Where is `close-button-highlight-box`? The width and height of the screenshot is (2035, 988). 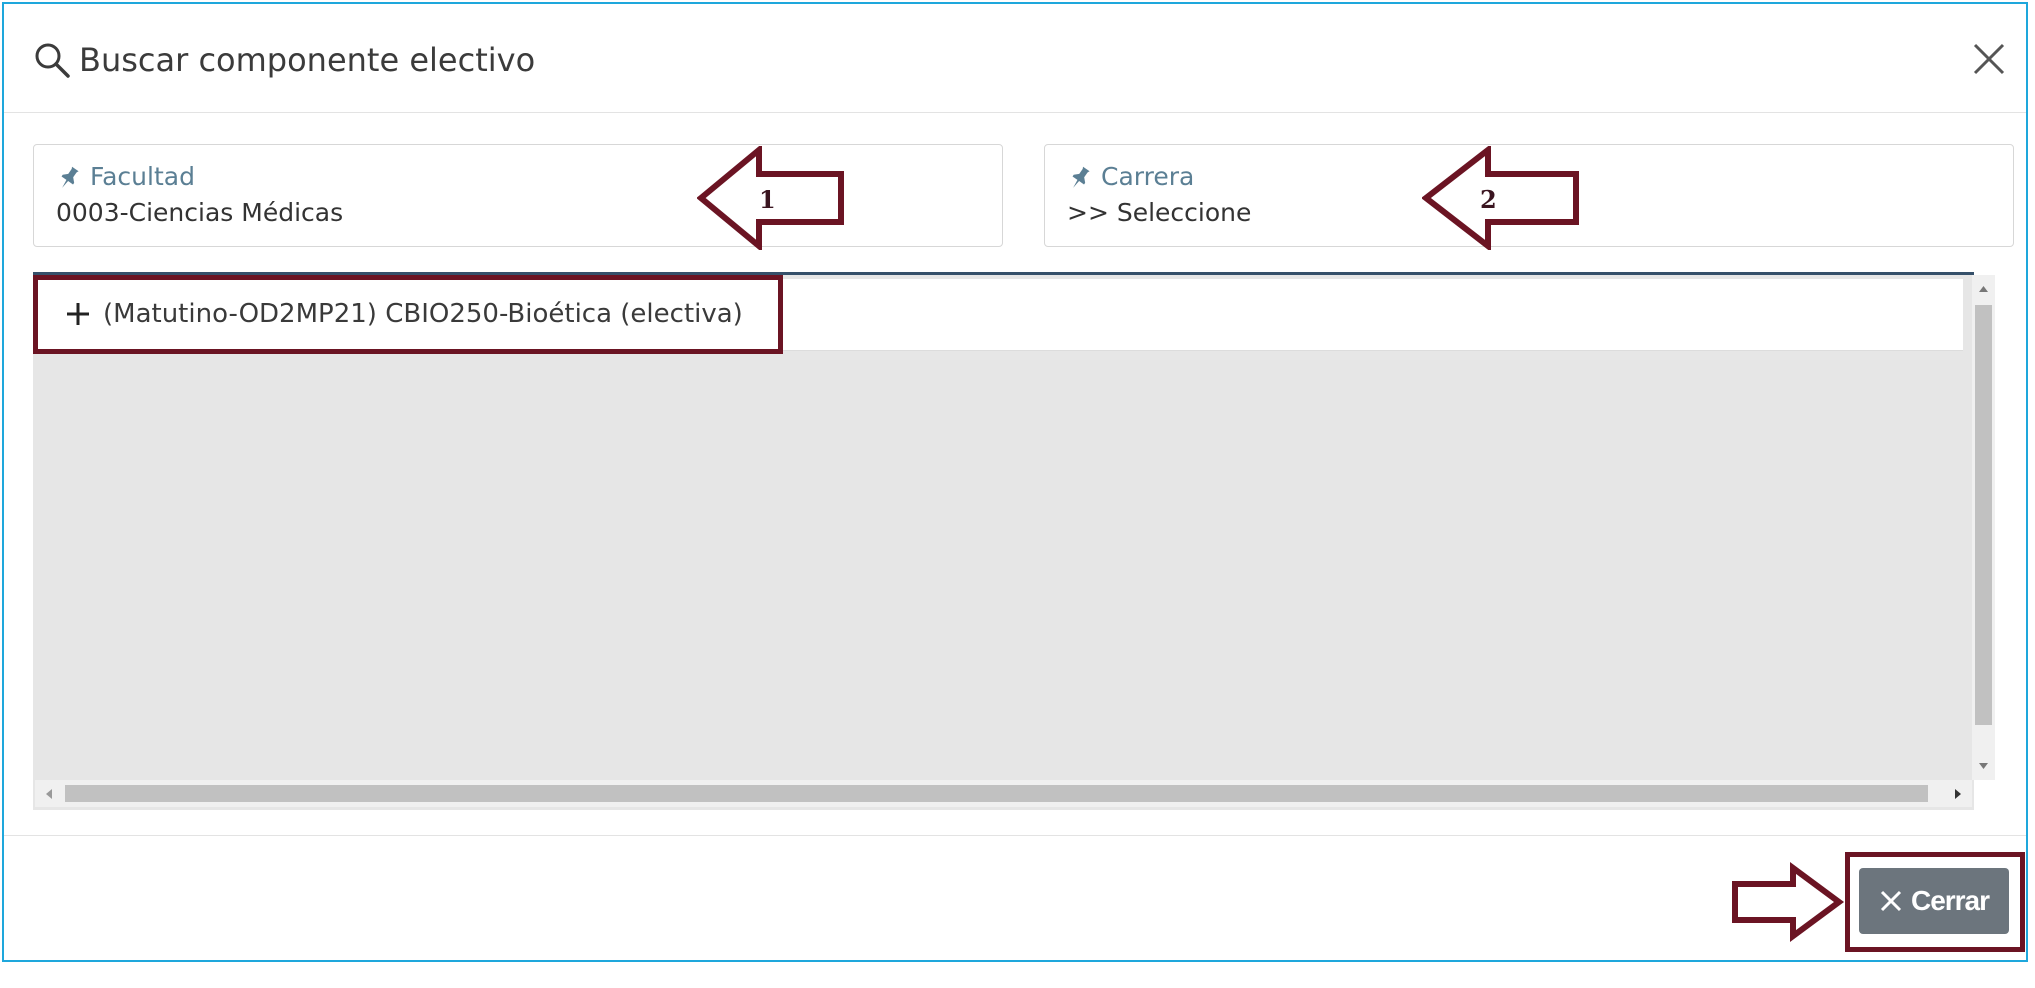 close-button-highlight-box is located at coordinates (1935, 902).